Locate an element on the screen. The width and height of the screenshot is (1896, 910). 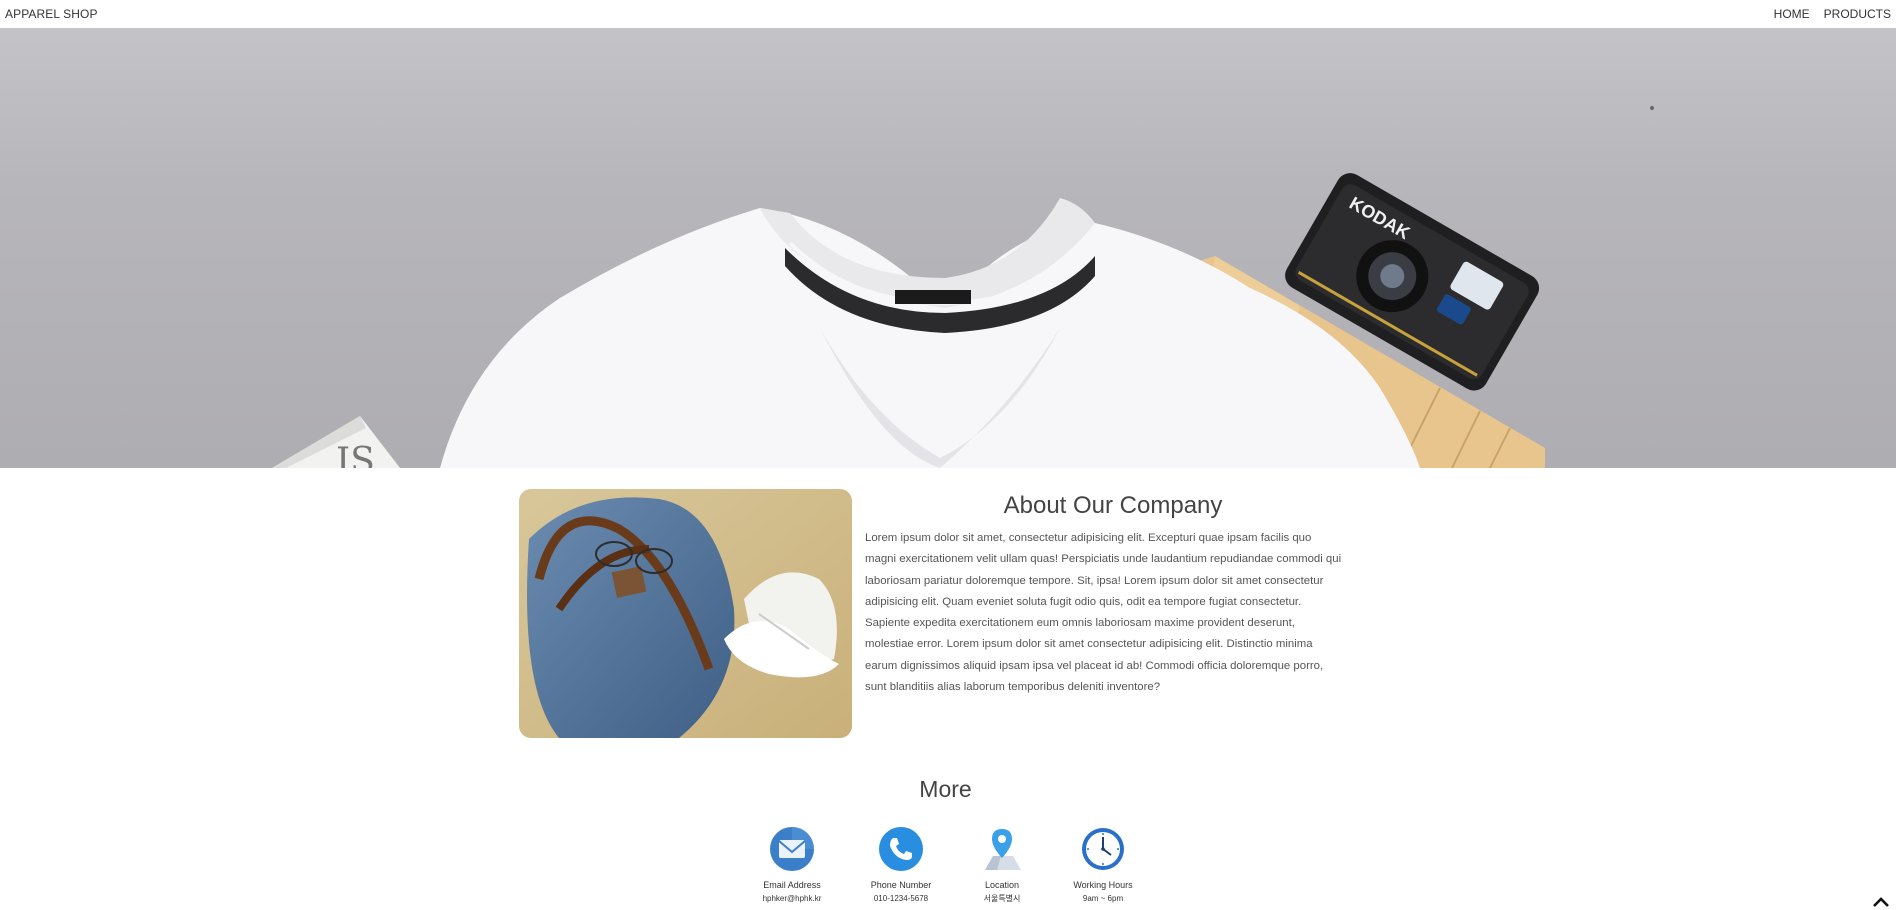
contact-email: Email Address hphker@hphk.kr is located at coordinates (792, 866).